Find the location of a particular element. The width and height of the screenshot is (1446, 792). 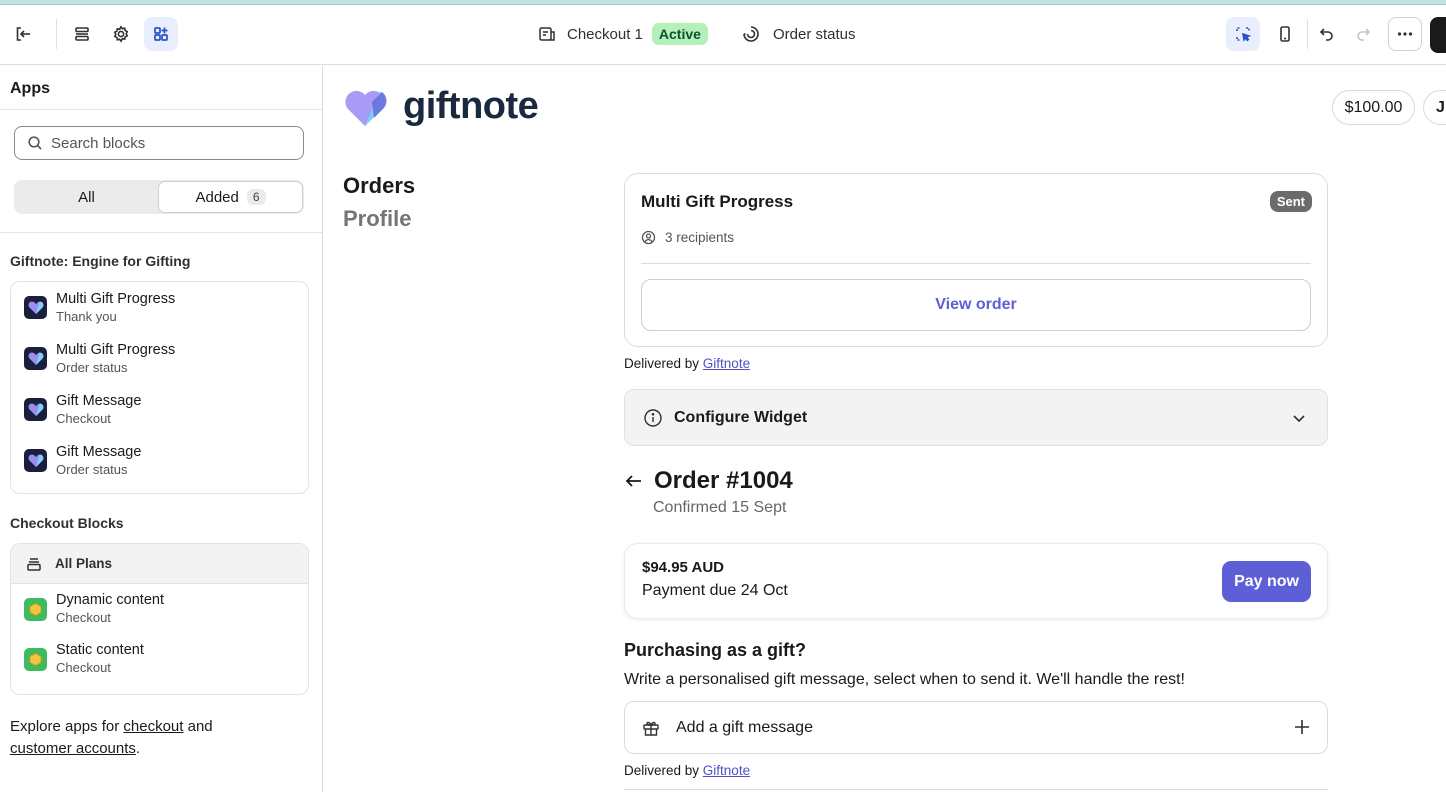

app-group-title: Giftnote: Engine for Gifting is located at coordinates (100, 261).